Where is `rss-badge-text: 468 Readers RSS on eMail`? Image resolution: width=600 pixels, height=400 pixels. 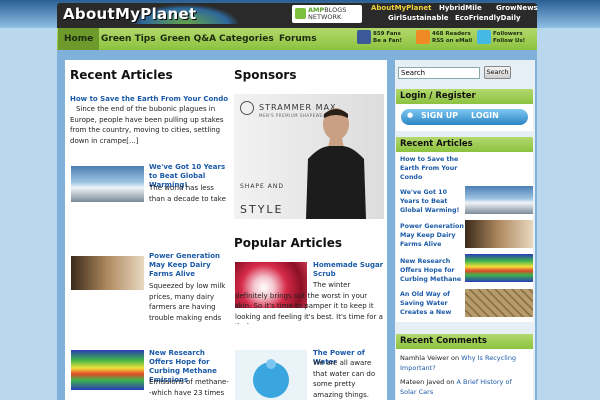 rss-badge-text: 468 Readers RSS on eMail is located at coordinates (452, 38).